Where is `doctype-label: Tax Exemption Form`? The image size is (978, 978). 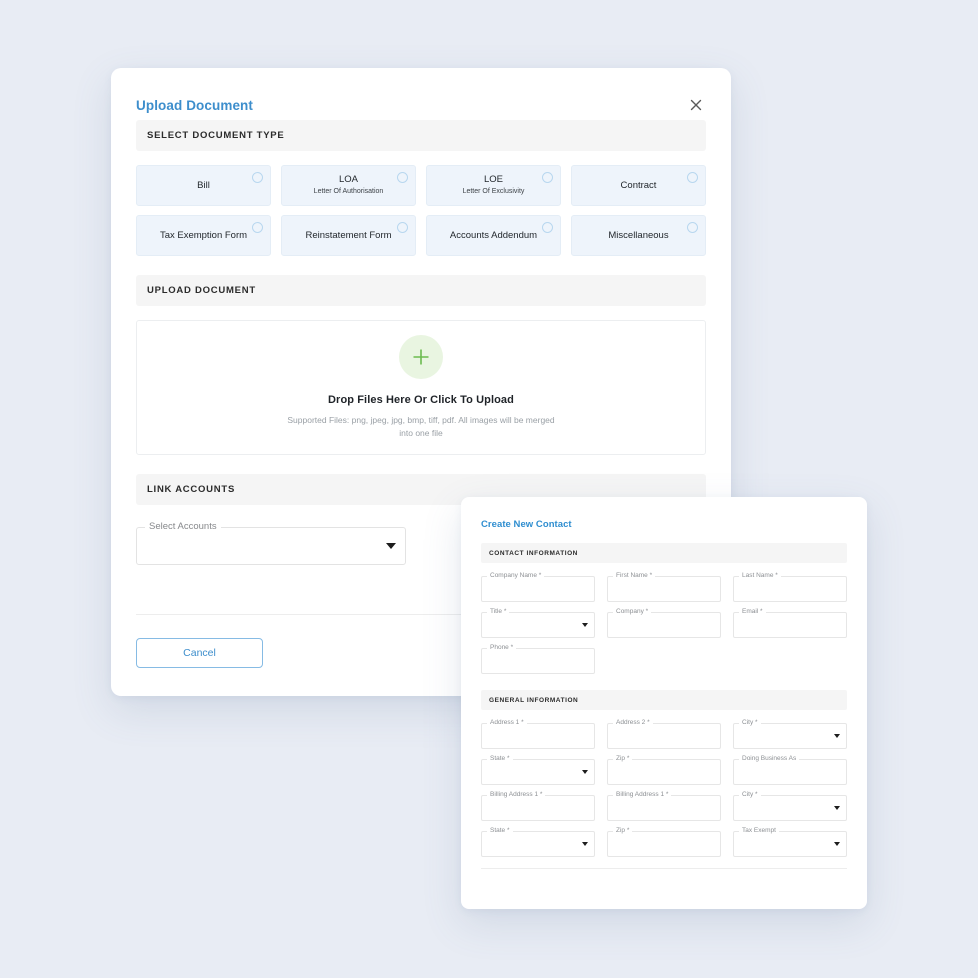
doctype-label: Tax Exemption Form is located at coordinates (203, 235).